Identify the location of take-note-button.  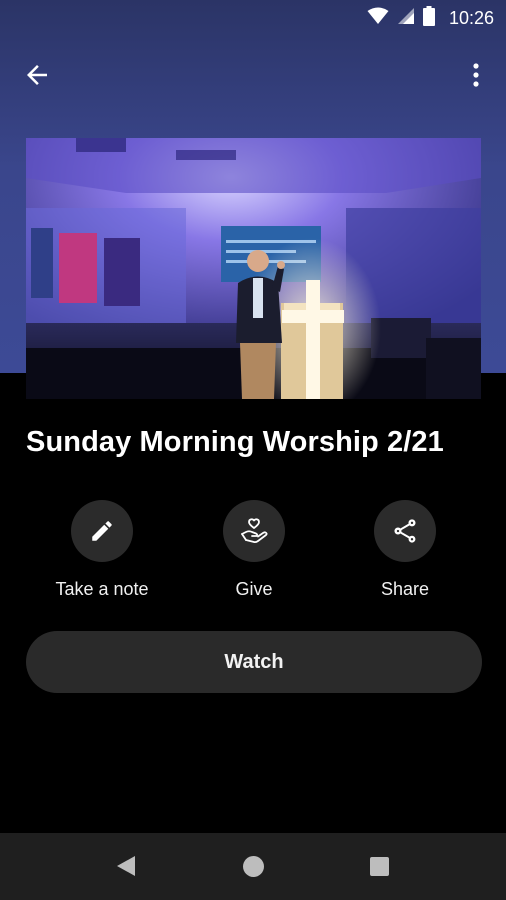
(102, 531).